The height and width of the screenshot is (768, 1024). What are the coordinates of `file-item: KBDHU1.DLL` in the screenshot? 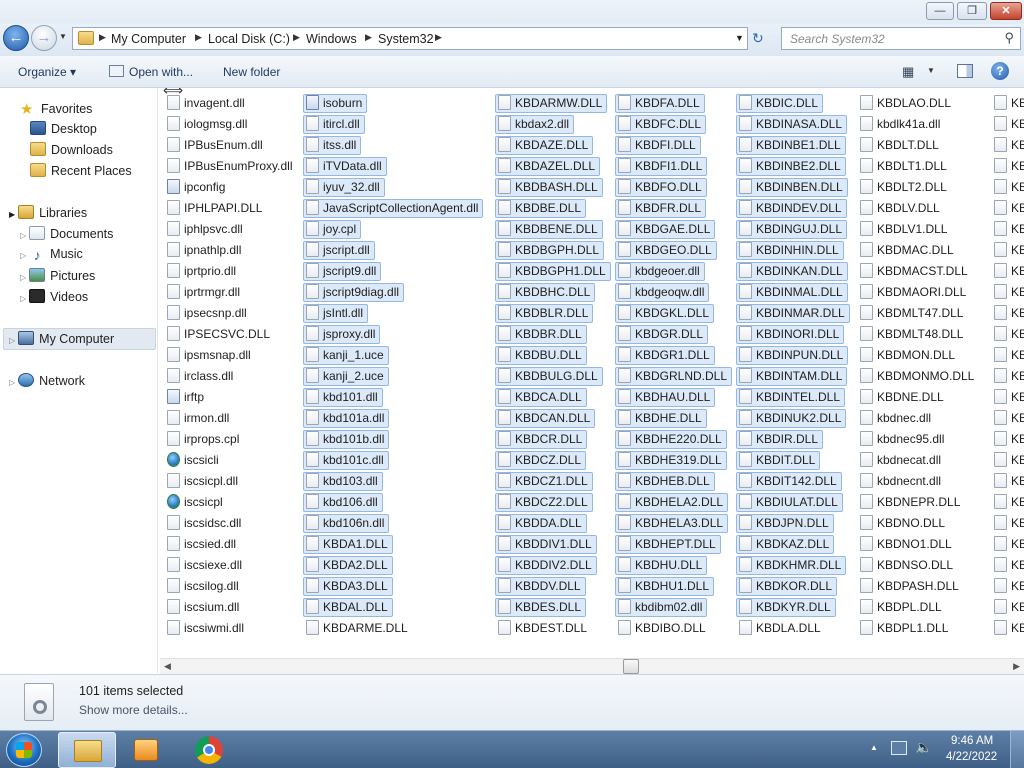 It's located at (665, 586).